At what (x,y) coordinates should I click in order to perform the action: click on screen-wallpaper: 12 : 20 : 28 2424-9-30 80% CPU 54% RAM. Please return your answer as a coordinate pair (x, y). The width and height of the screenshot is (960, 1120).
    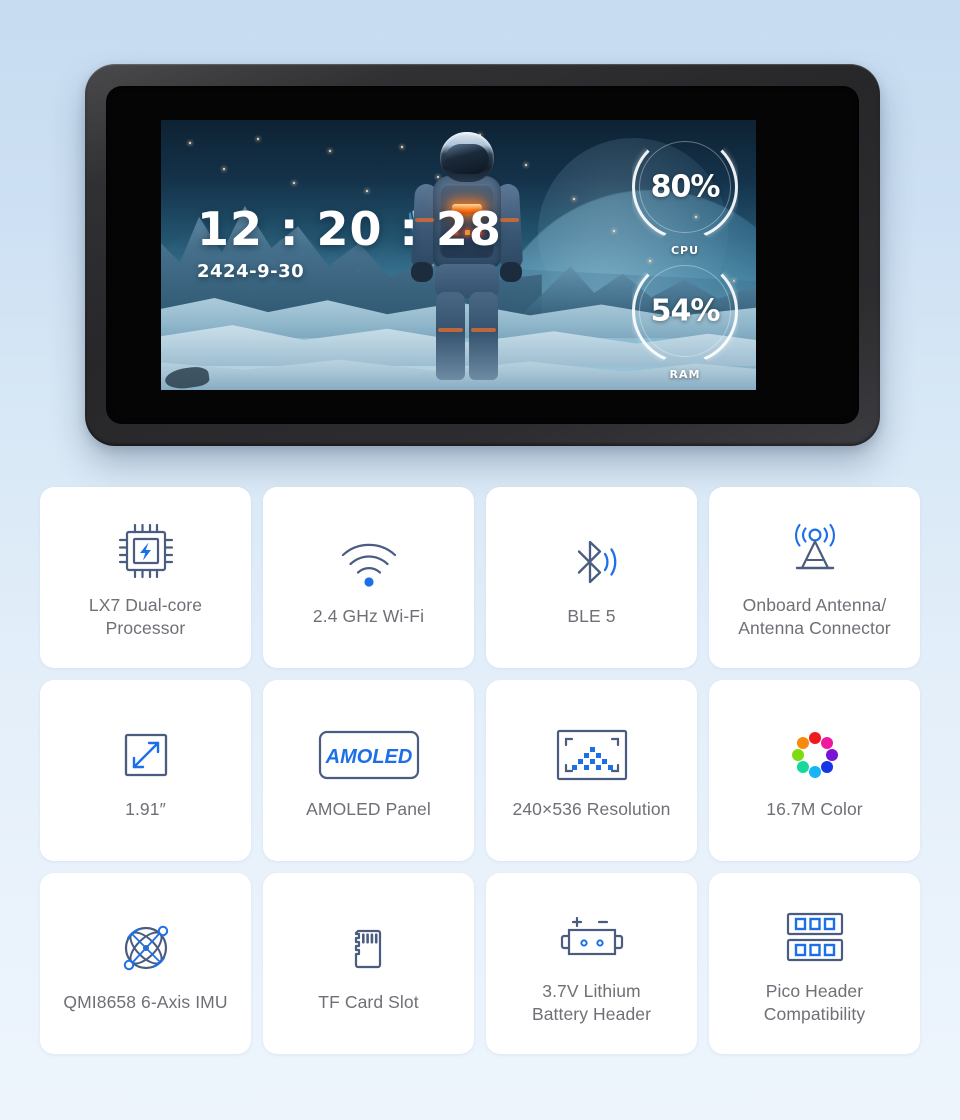
    Looking at the image, I should click on (458, 255).